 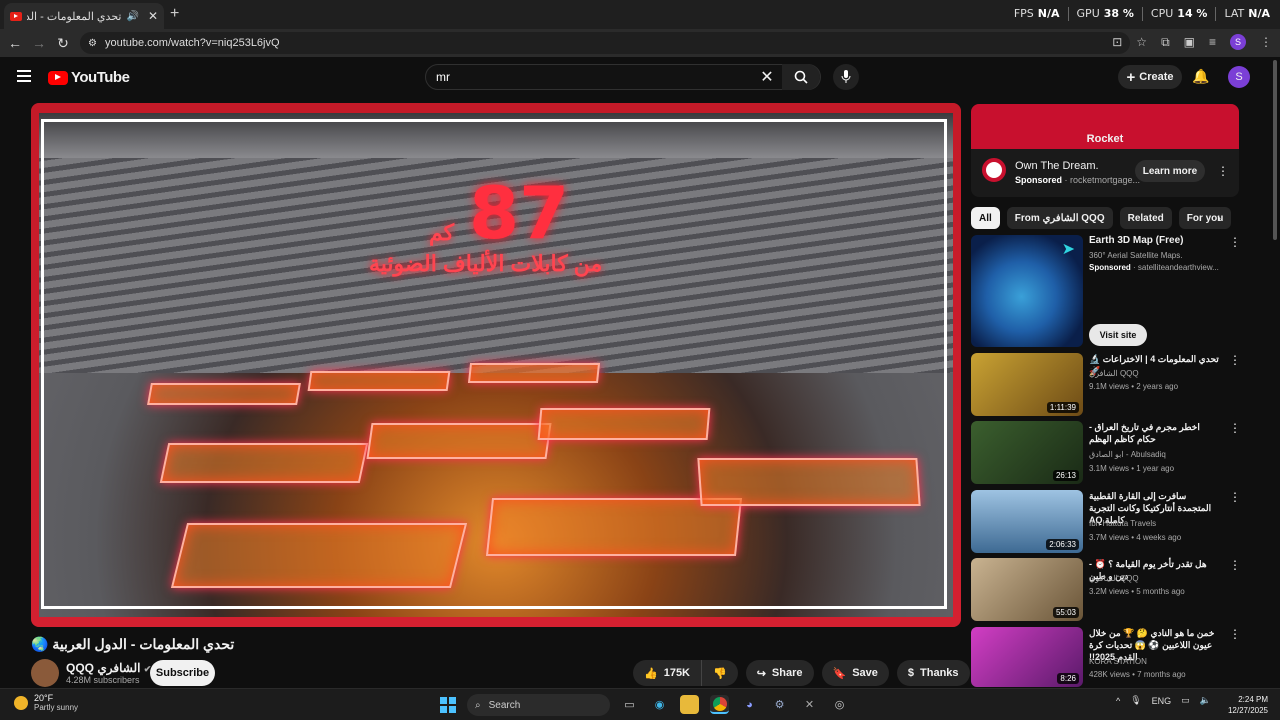 What do you see at coordinates (1170, 171) in the screenshot?
I see `learn-more-button: Learn more` at bounding box center [1170, 171].